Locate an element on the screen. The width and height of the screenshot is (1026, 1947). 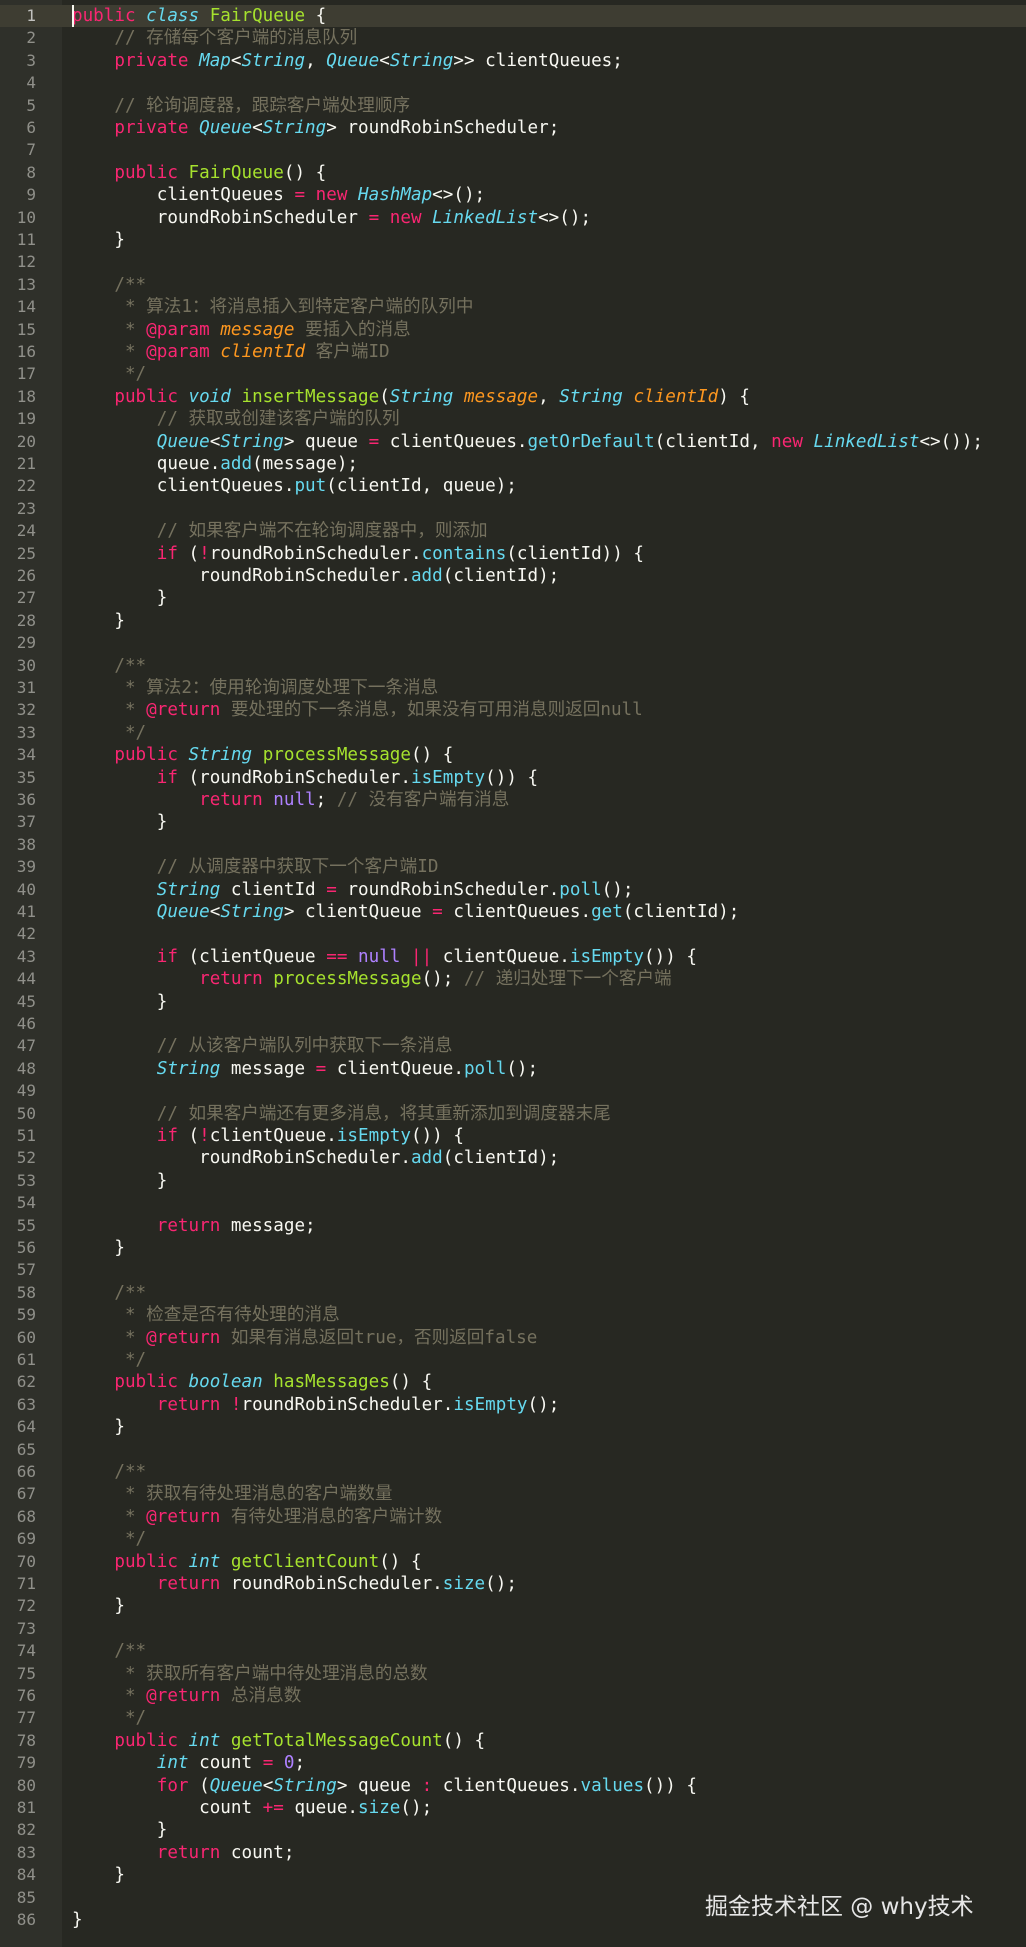
code-line: 30 /** is located at coordinates (513, 666).